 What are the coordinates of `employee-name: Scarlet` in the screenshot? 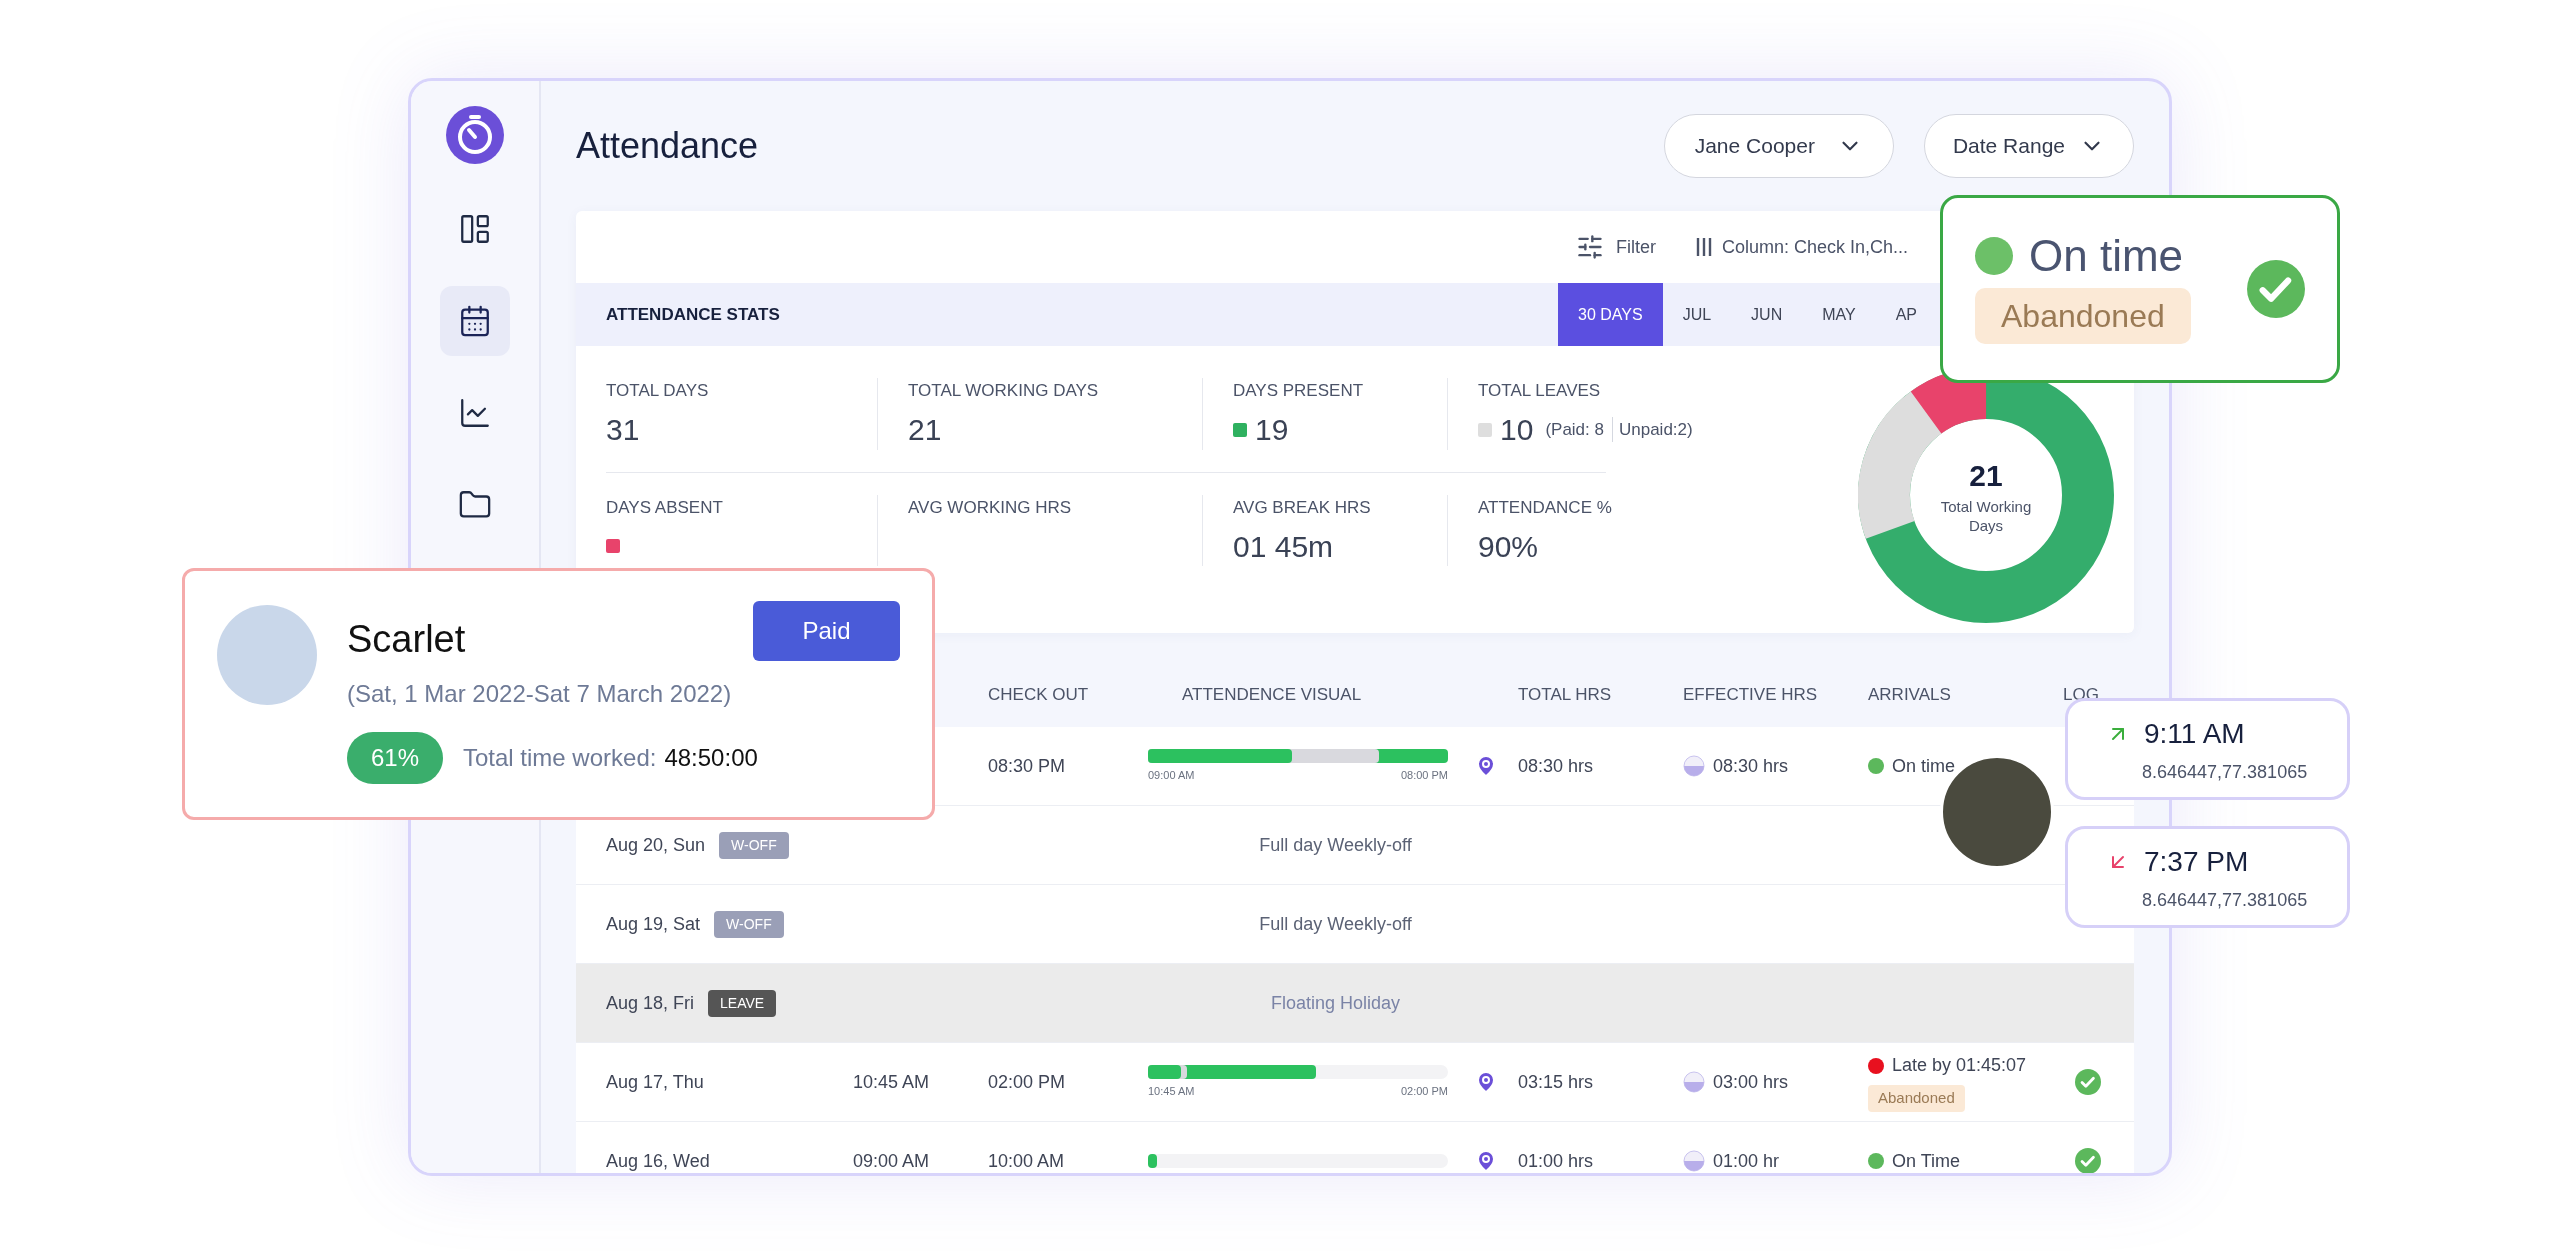 It's located at (406, 639).